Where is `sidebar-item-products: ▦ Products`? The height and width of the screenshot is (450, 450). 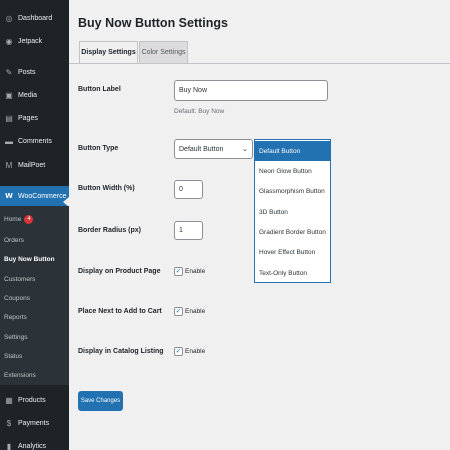
sidebar-item-products: ▦ Products is located at coordinates (34, 400).